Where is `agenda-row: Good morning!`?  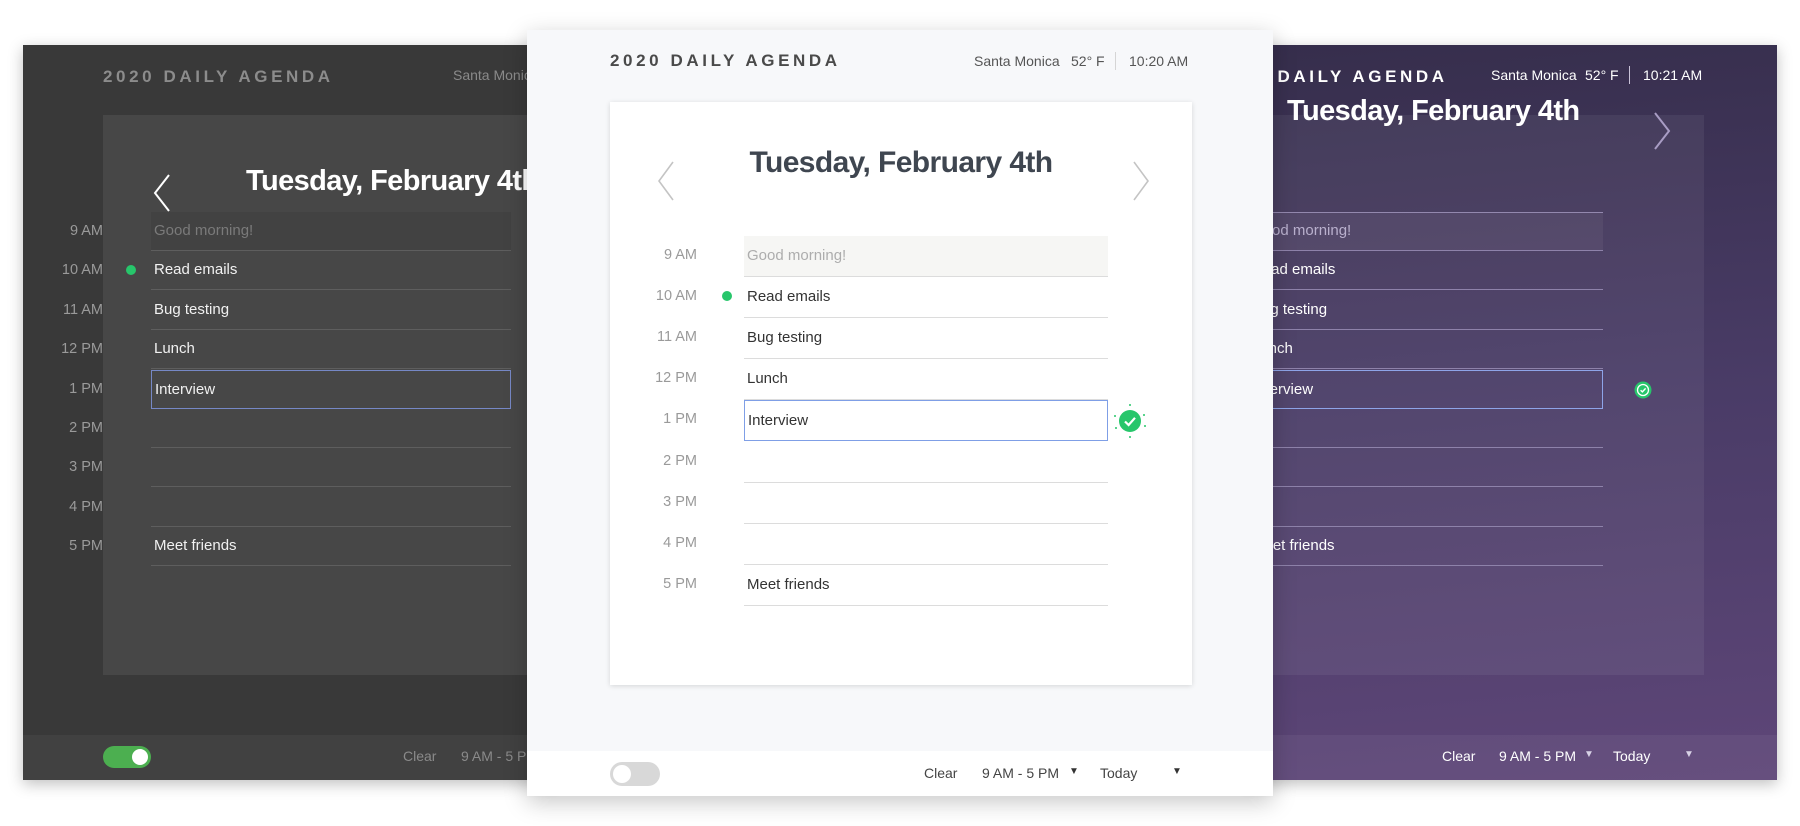
agenda-row: Good morning! is located at coordinates (1512, 231).